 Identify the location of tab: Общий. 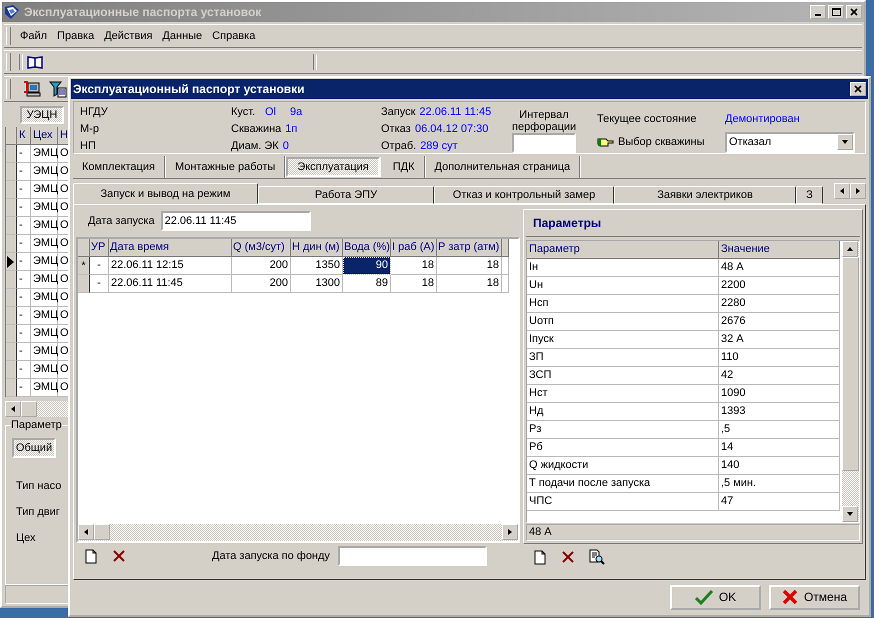
(34, 448).